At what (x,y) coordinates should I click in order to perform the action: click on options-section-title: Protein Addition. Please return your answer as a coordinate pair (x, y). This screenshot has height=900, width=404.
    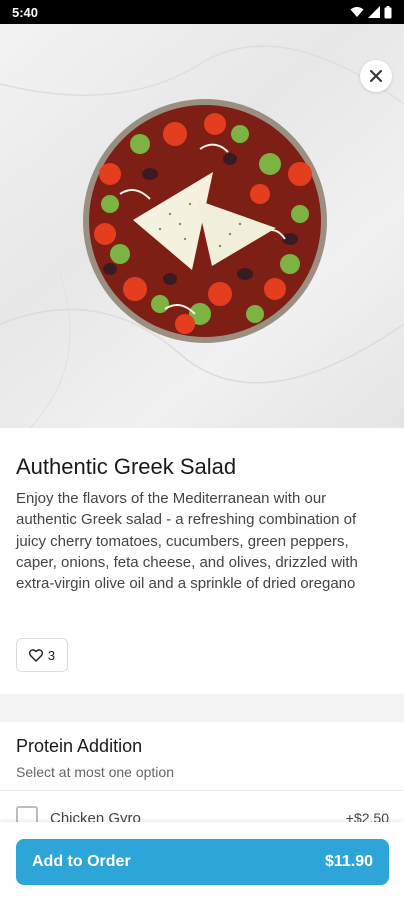
    Looking at the image, I should click on (79, 746).